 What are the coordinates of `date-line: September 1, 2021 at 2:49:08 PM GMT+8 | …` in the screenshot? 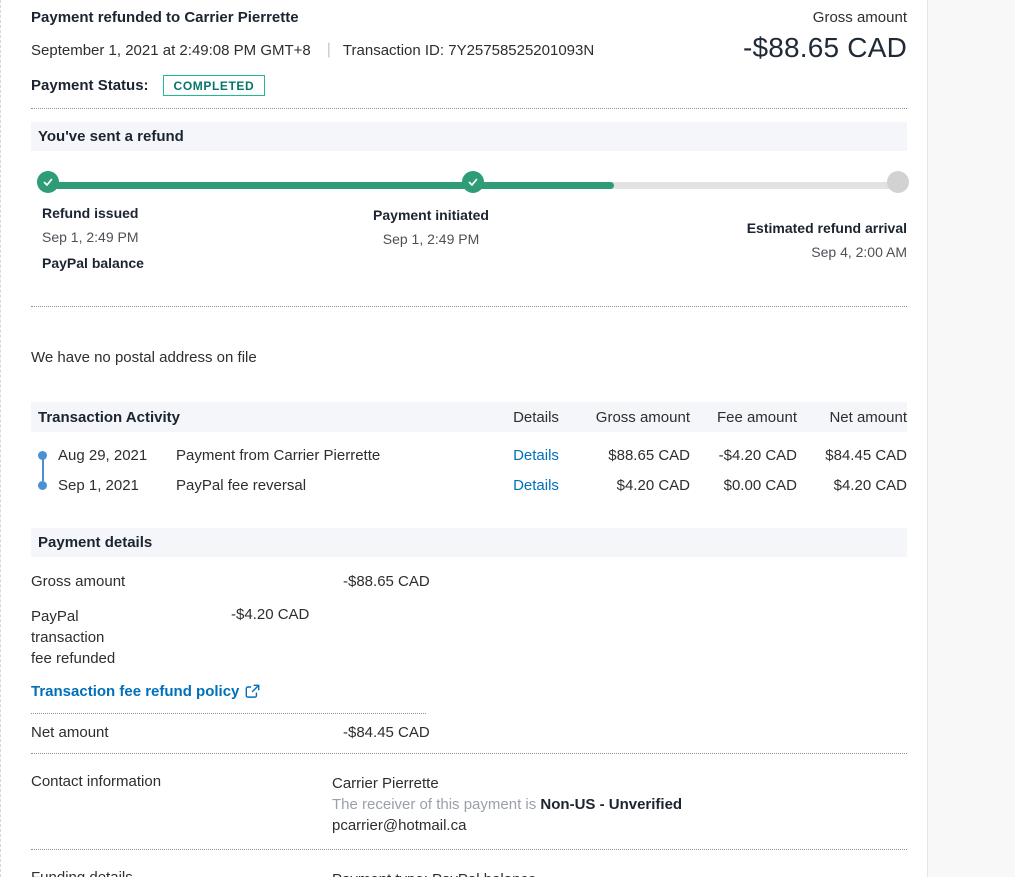 It's located at (312, 50).